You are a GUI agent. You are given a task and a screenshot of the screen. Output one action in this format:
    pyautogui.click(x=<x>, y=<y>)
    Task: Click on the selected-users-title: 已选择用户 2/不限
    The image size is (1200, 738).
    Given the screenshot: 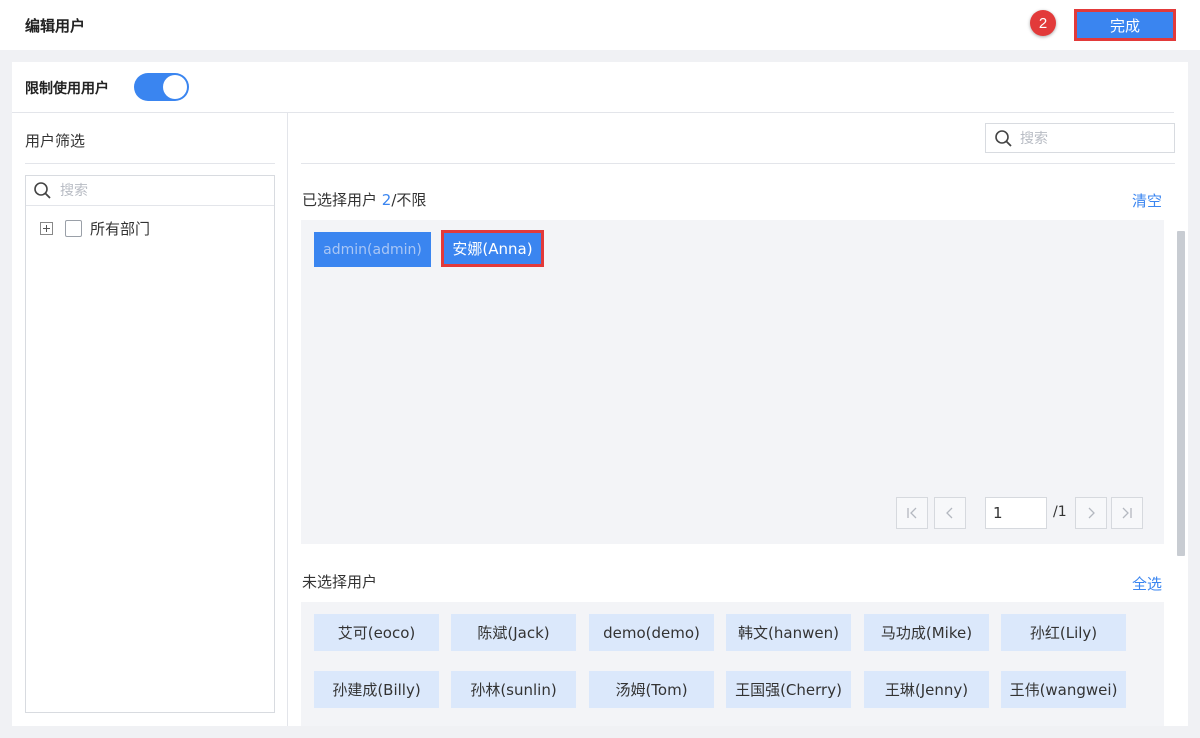 What is the action you would take?
    pyautogui.click(x=364, y=199)
    